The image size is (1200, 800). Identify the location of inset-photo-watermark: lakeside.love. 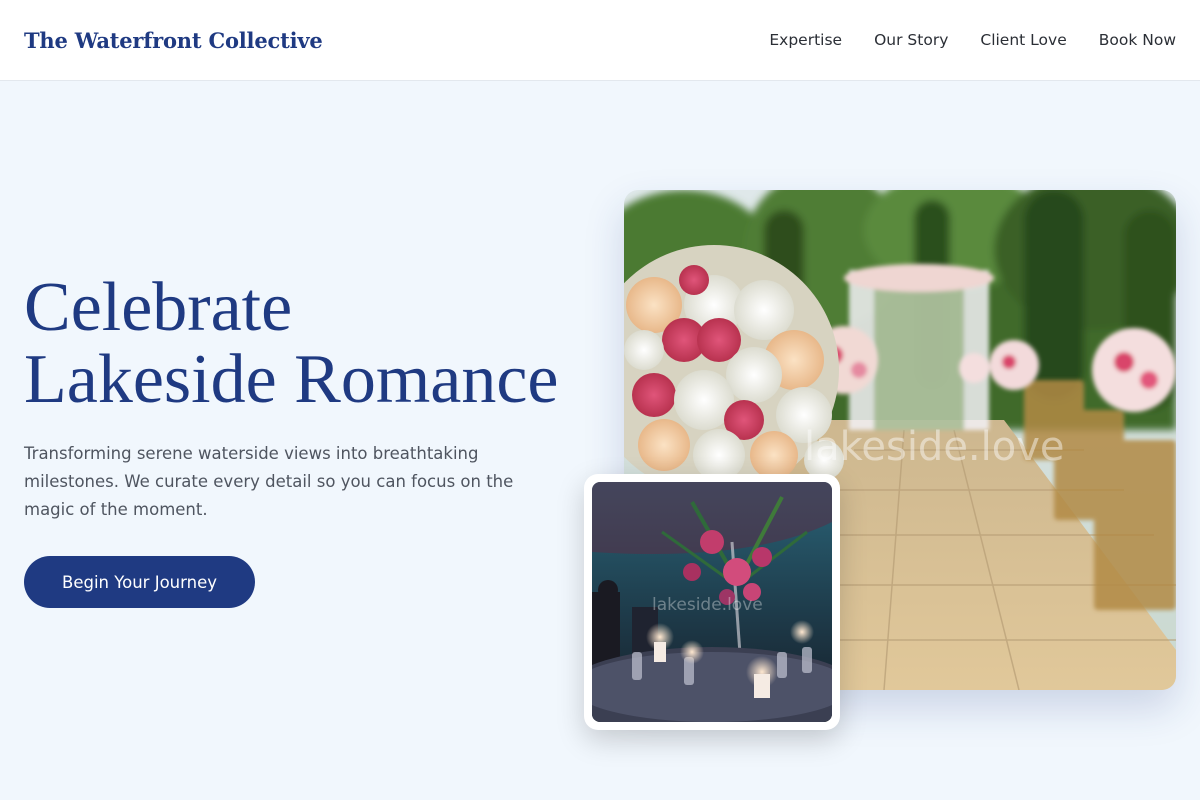
(707, 605).